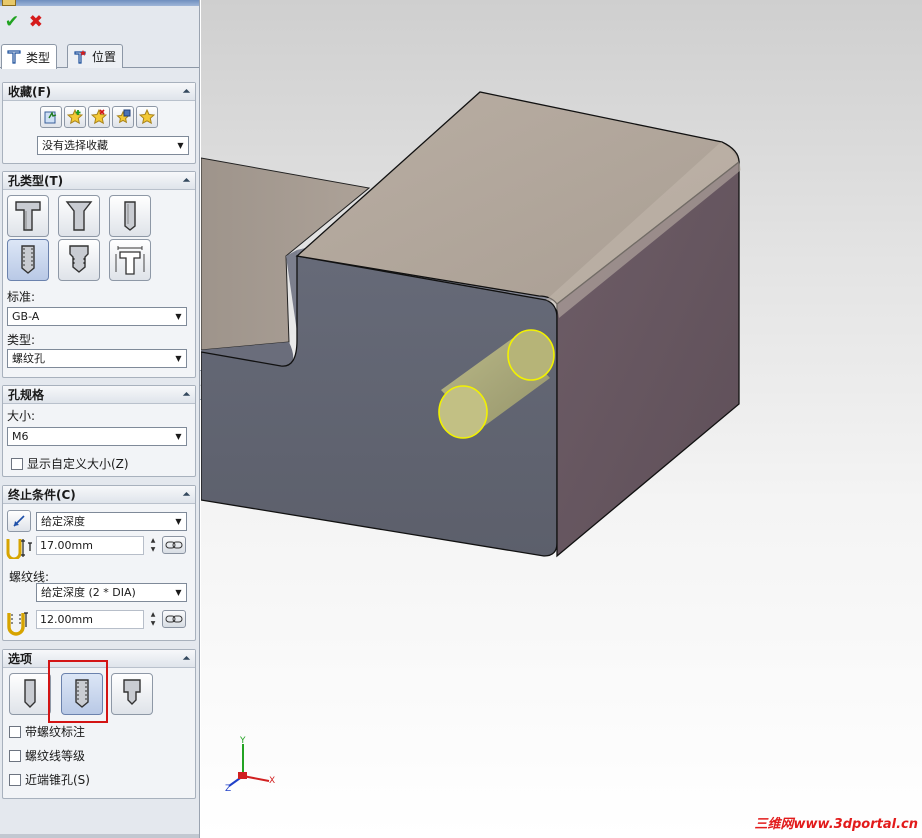  Describe the element at coordinates (99, 836) in the screenshot. I see `panel-scrollbar` at that location.